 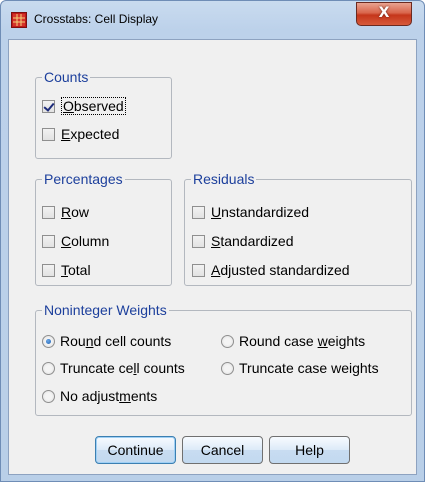 I want to click on column-checkbox, so click(x=48, y=241).